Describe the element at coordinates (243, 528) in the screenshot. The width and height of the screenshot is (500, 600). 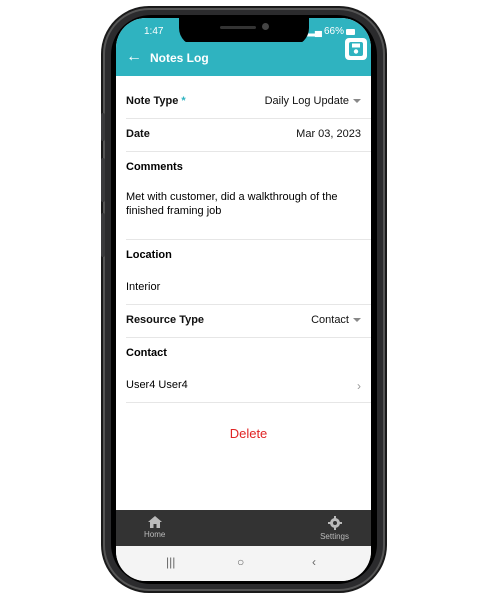
I see `bottom-nav: Home Settings` at that location.